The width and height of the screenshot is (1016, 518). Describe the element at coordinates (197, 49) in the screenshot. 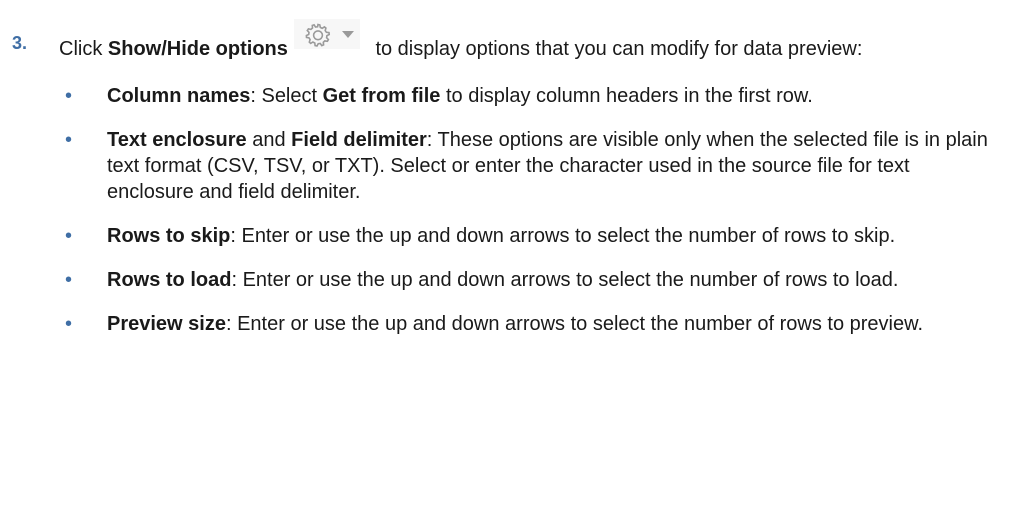

I see `show-hide-options-label: Show/Hide options` at that location.